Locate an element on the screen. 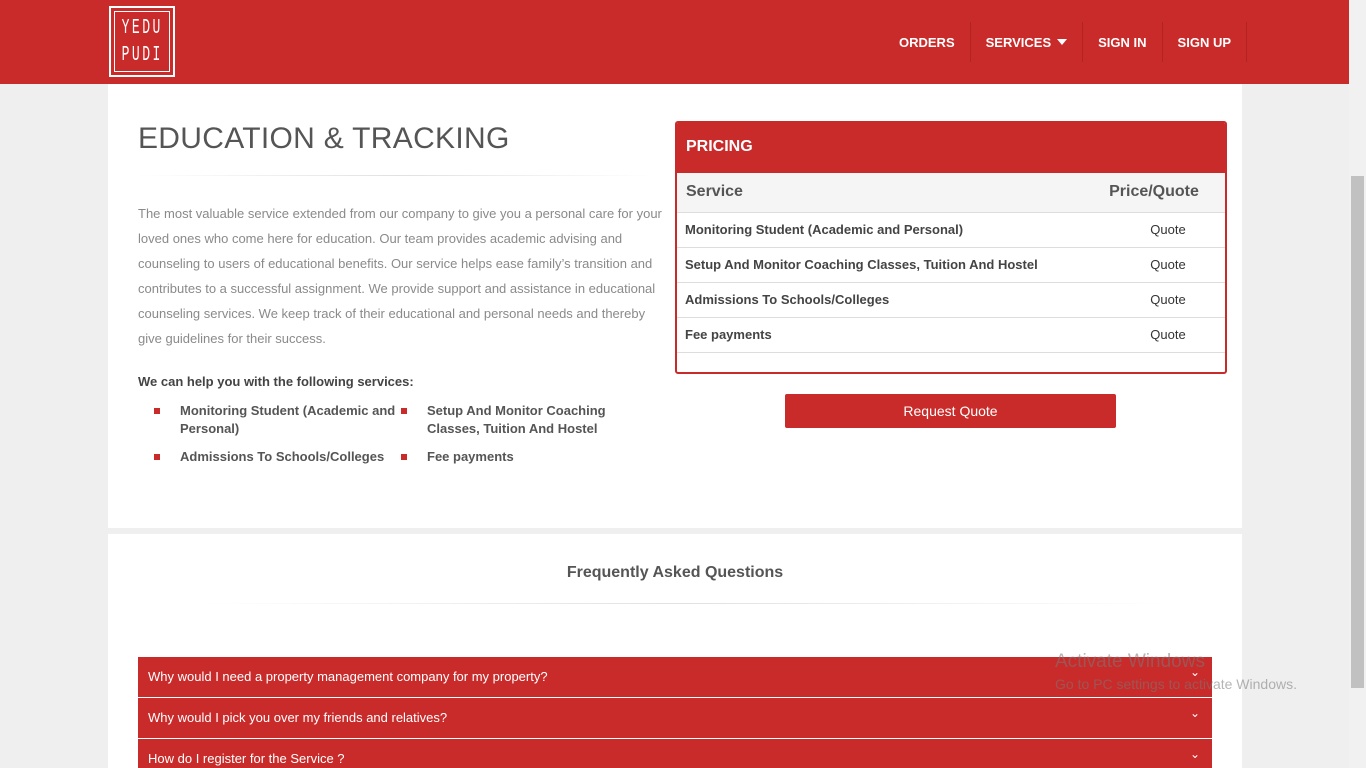 This screenshot has height=768, width=1366. logo-text-row-2: PUDI is located at coordinates (142, 55).